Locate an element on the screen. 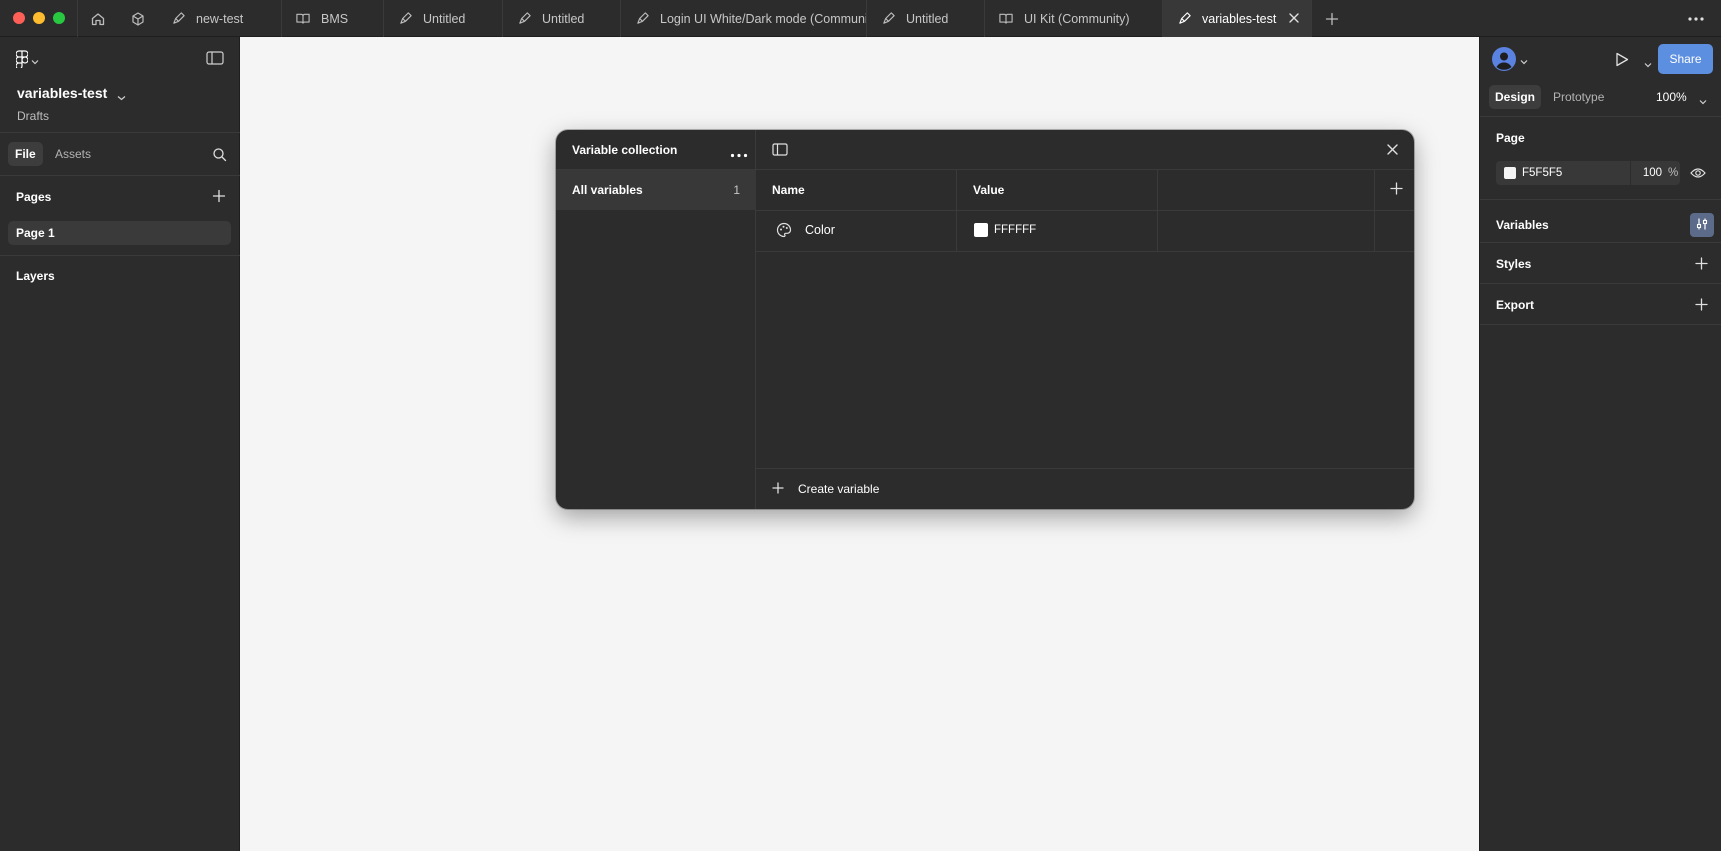  page-color-field: F5F5F5 100 % is located at coordinates (1588, 173).